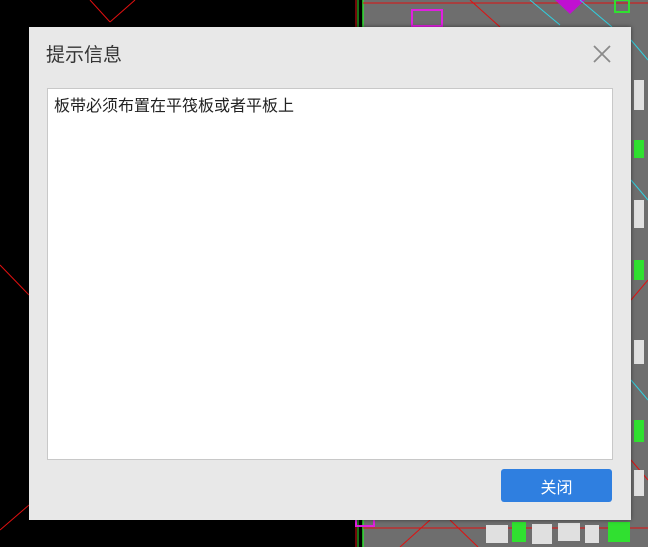 The width and height of the screenshot is (648, 547). Describe the element at coordinates (556, 485) in the screenshot. I see `close-button: 关闭` at that location.